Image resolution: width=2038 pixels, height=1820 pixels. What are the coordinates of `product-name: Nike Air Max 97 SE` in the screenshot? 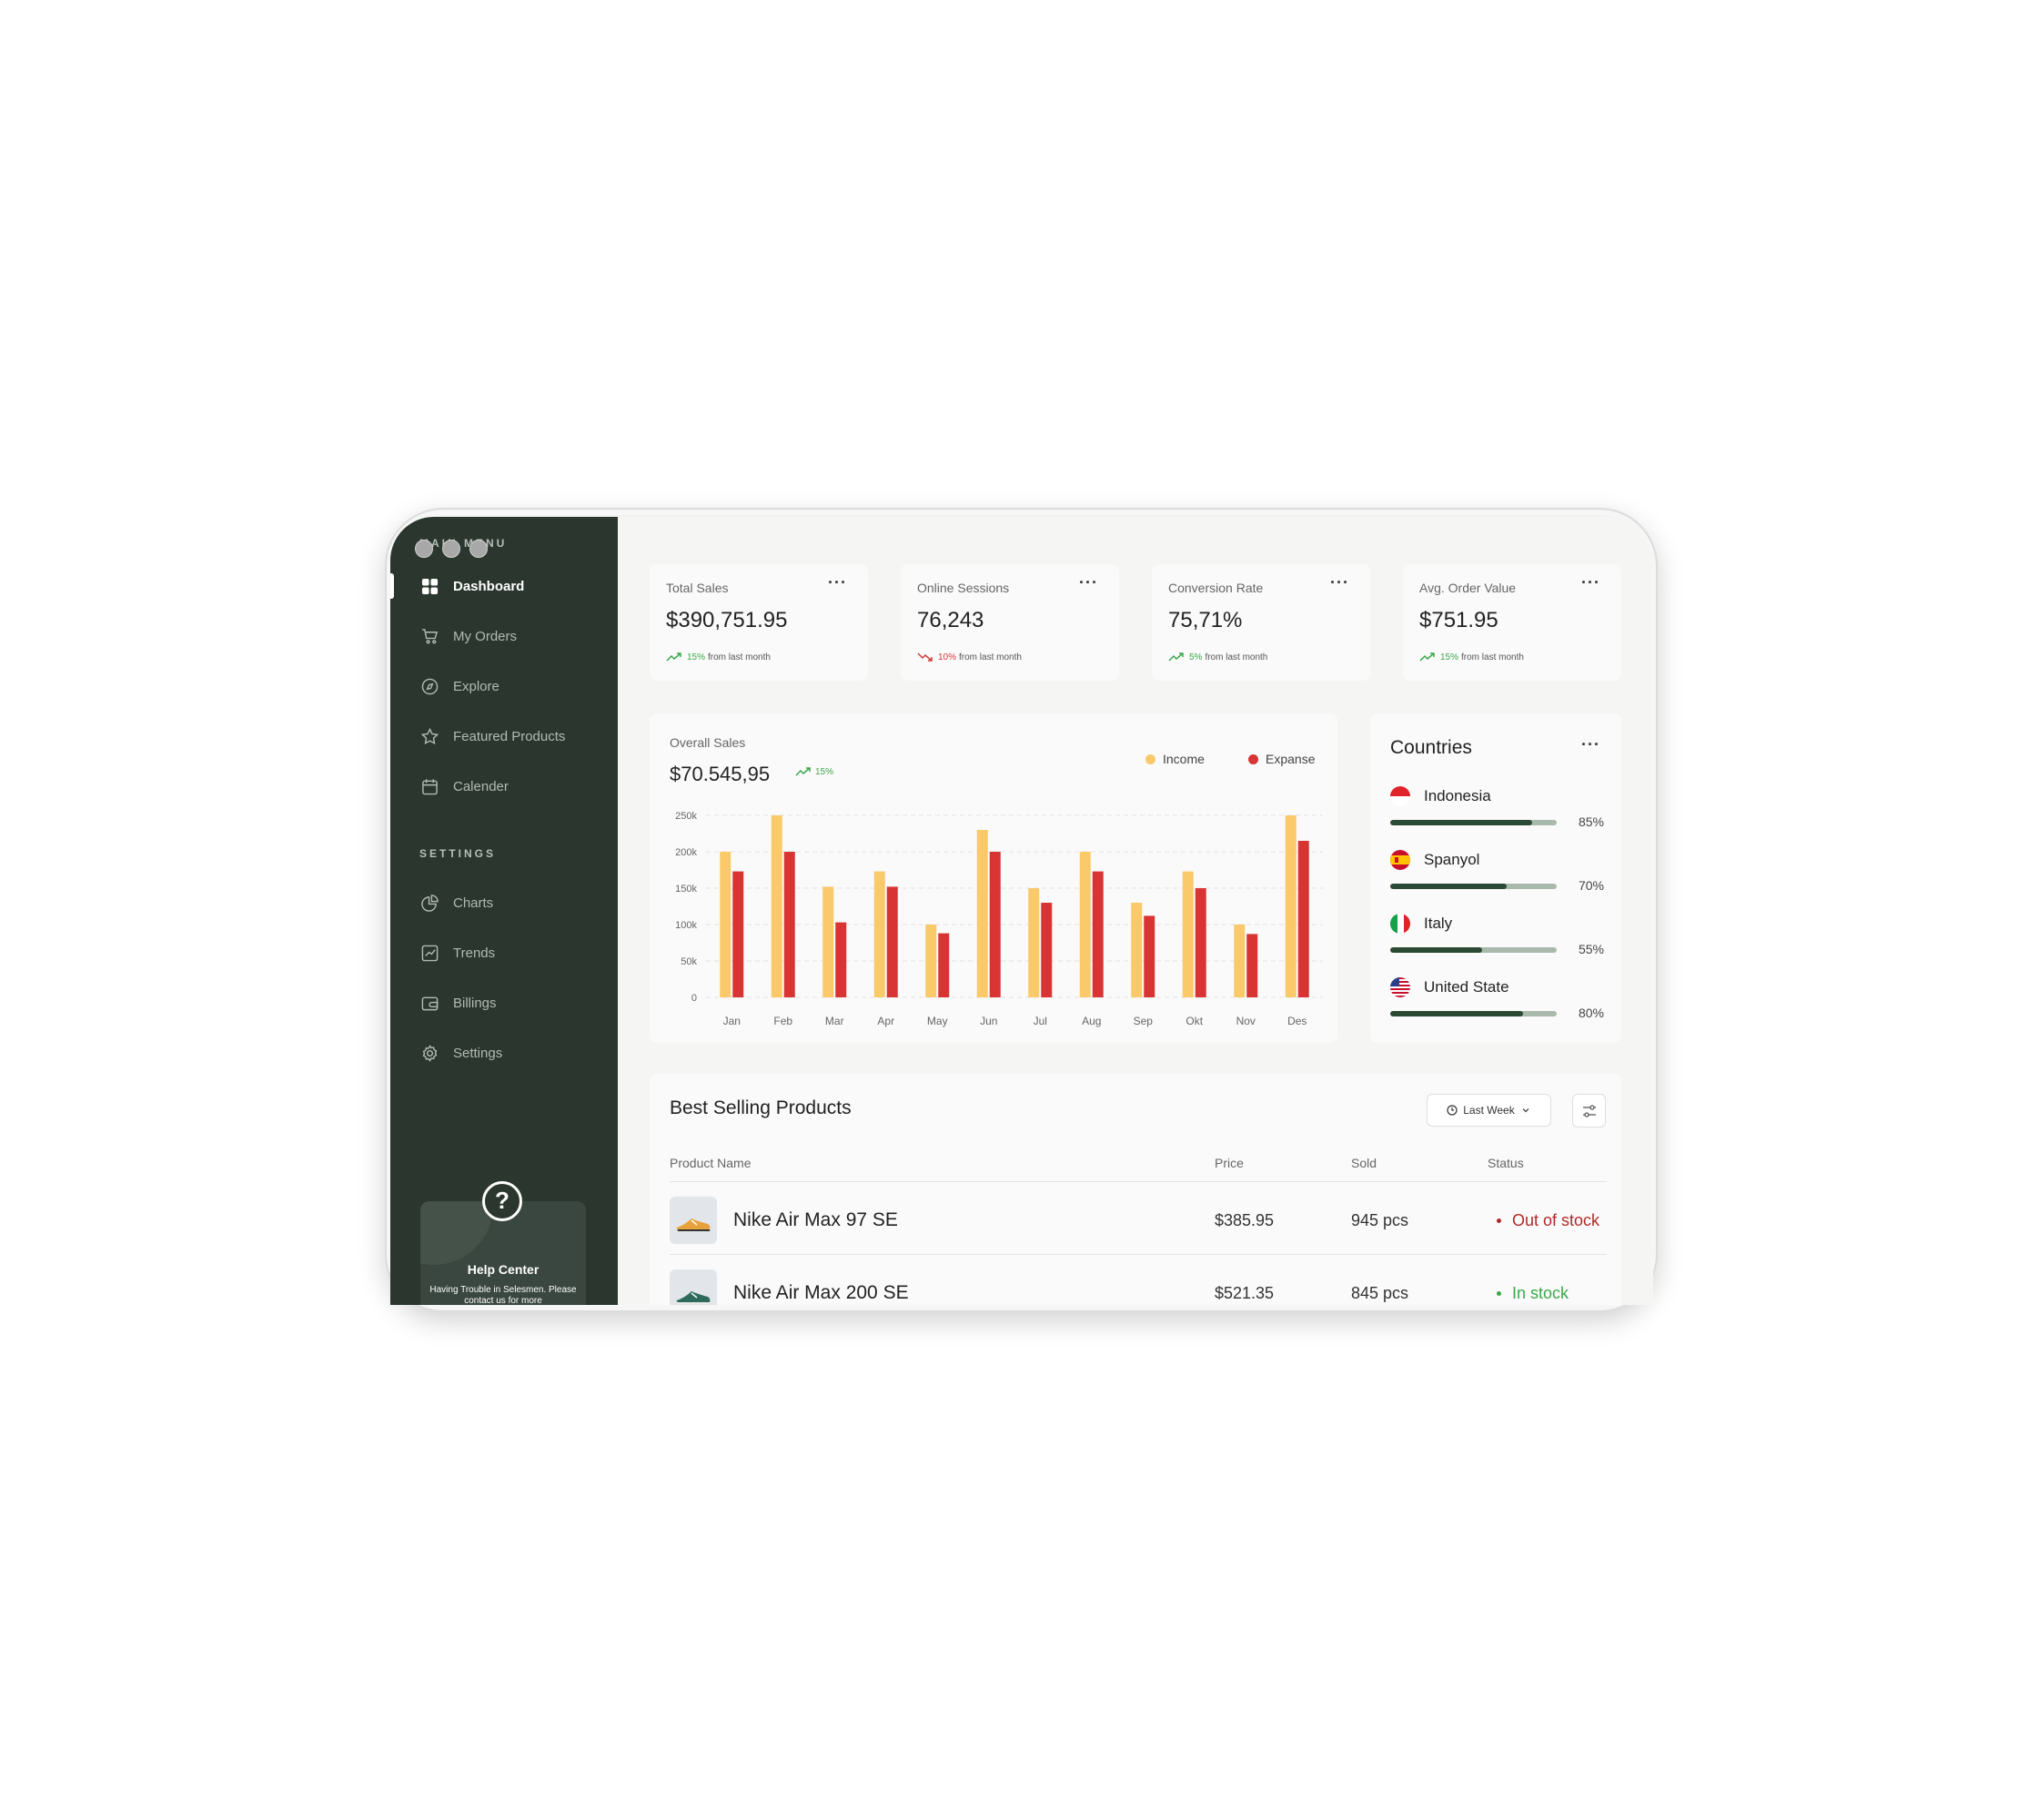 It's located at (815, 1220).